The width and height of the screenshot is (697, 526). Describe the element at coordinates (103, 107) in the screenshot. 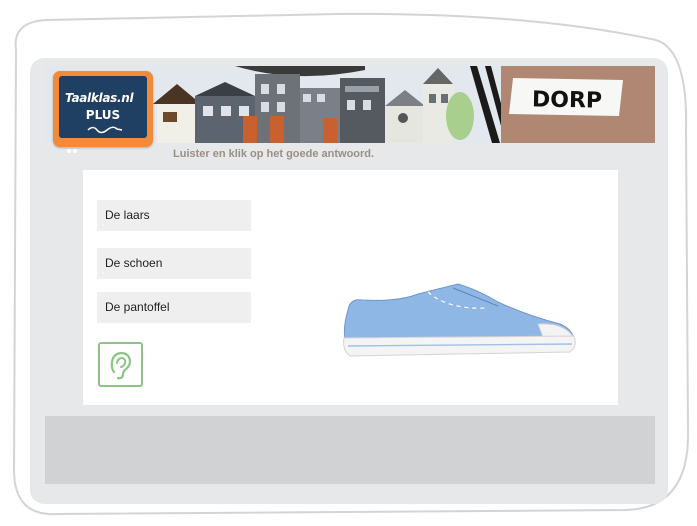

I see `logo-board: Taalklas.nl PLUS` at that location.